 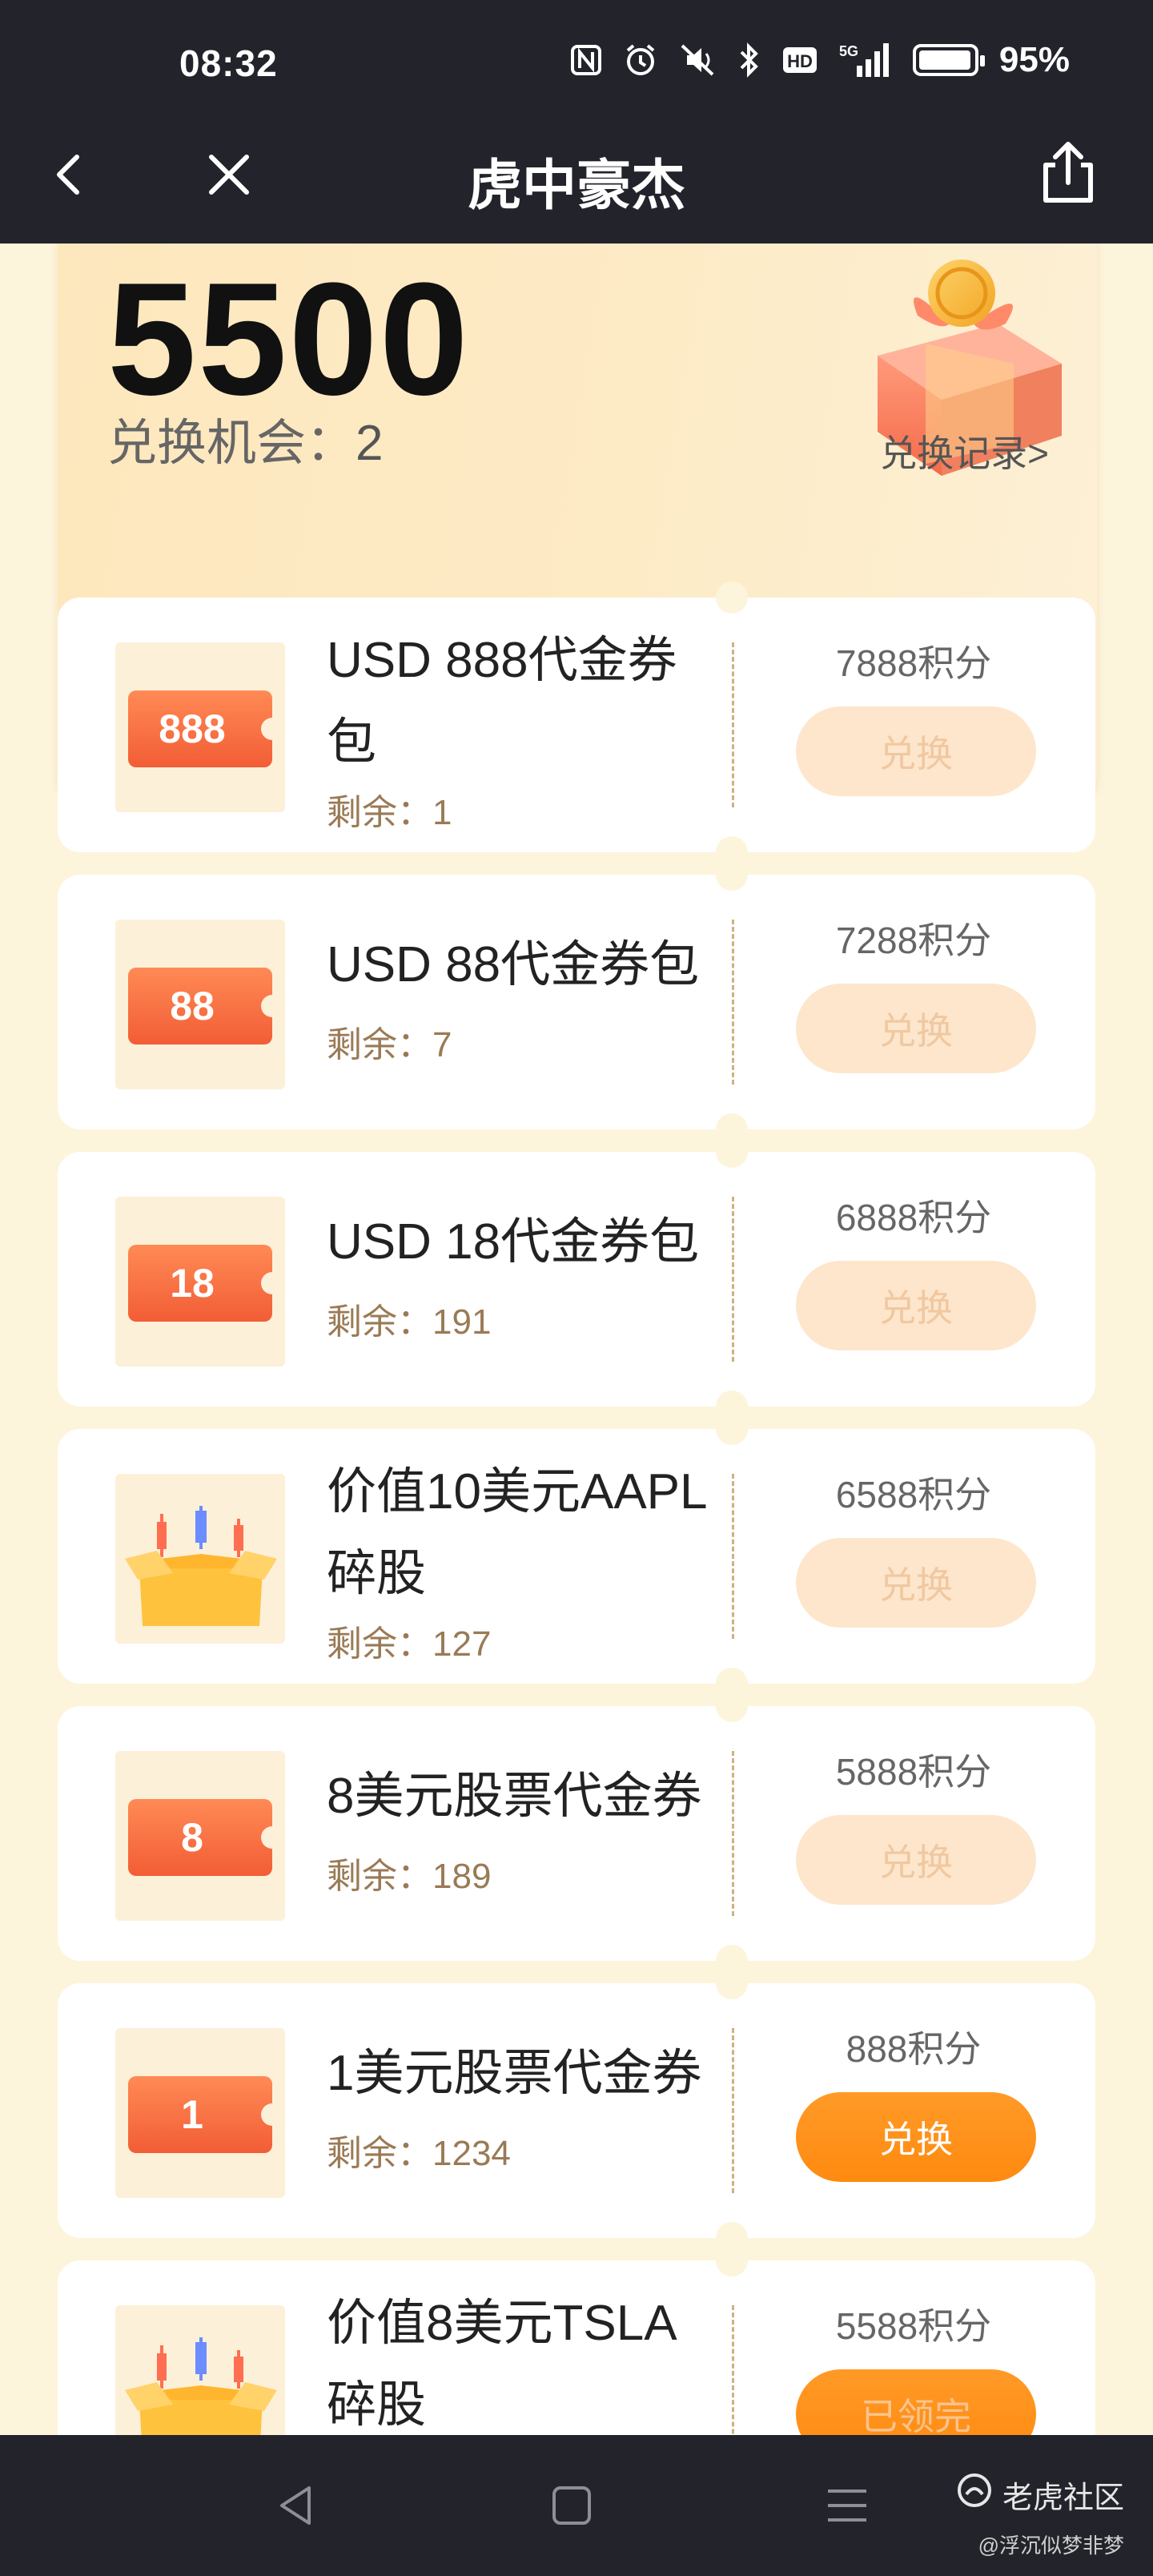 What do you see at coordinates (640, 60) in the screenshot?
I see `alarm-icon` at bounding box center [640, 60].